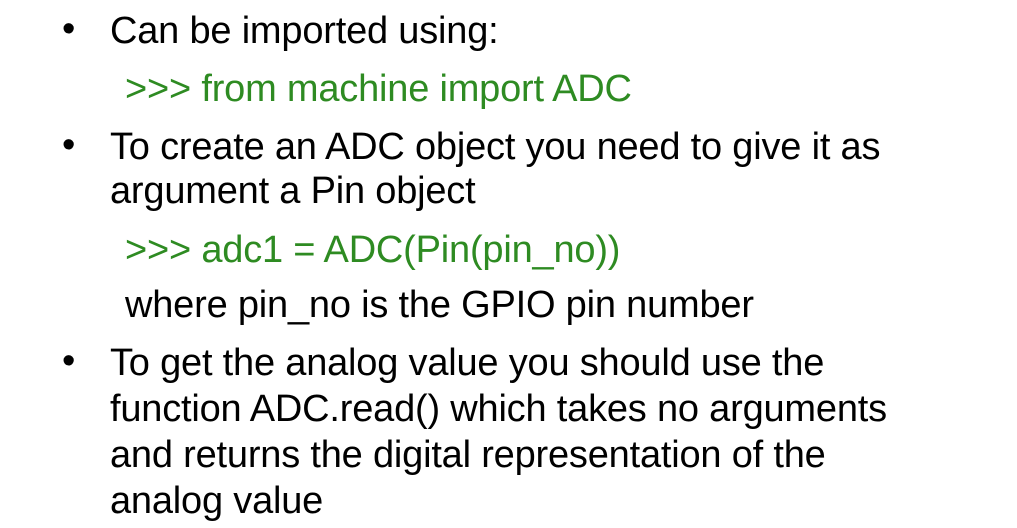 The width and height of the screenshot is (1017, 528). Describe the element at coordinates (439, 305) in the screenshot. I see `explanation-line: where pin_no is the GPIO pin number` at that location.